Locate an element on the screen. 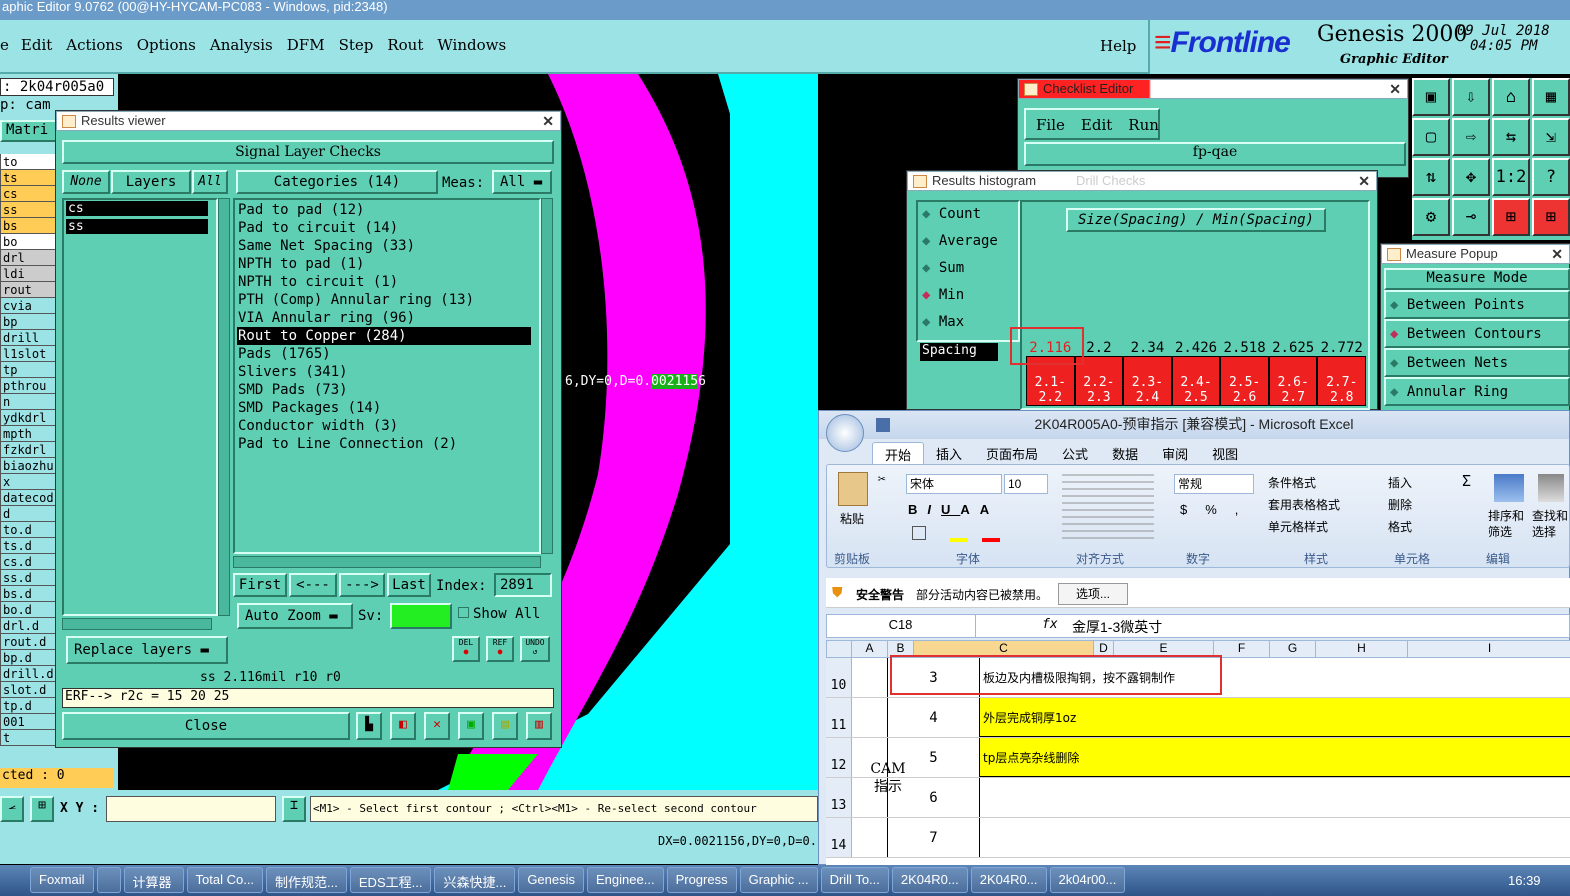 This screenshot has height=896, width=1570. checklist-menu-item: Edit is located at coordinates (1096, 125).